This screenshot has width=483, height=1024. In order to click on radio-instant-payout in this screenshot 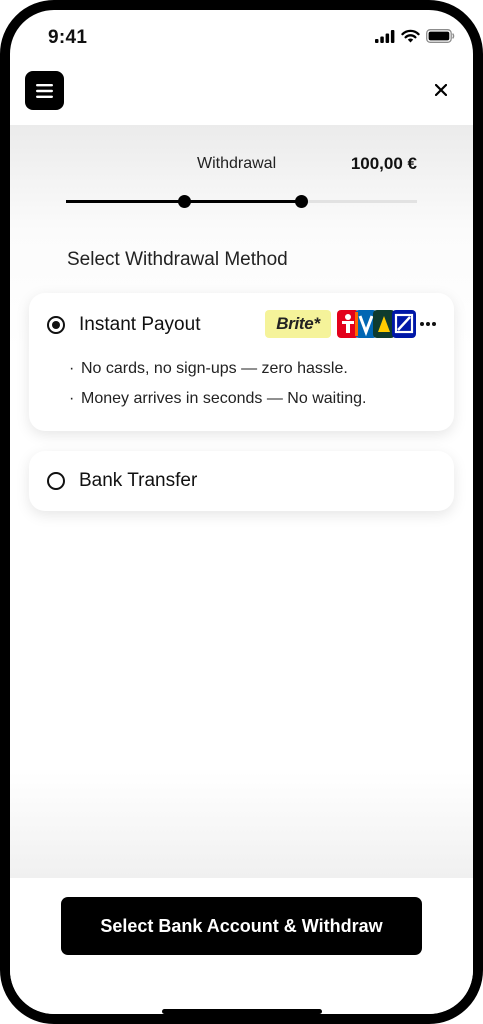, I will do `click(56, 325)`.